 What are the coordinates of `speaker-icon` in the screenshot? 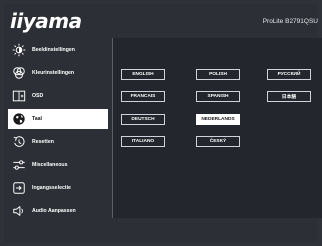 It's located at (19, 211).